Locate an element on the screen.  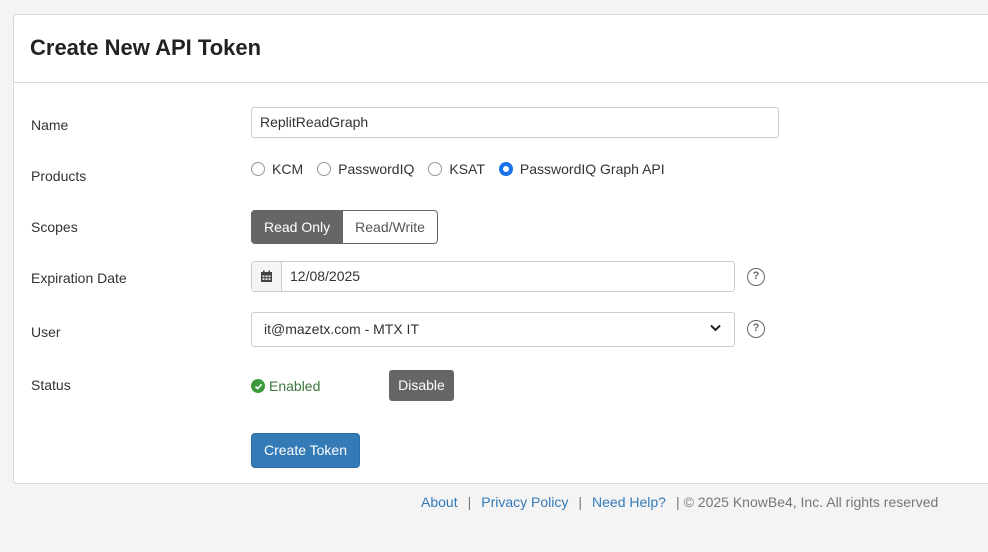
read-write-button: Read/Write is located at coordinates (390, 227).